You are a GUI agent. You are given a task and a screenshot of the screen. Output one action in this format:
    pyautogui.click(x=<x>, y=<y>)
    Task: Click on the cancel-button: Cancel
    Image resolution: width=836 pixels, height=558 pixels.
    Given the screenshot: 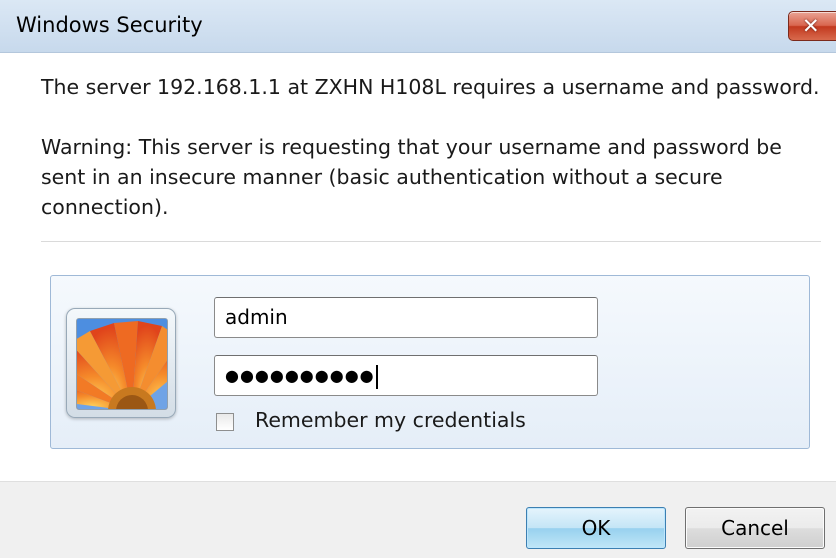 What is the action you would take?
    pyautogui.click(x=755, y=528)
    